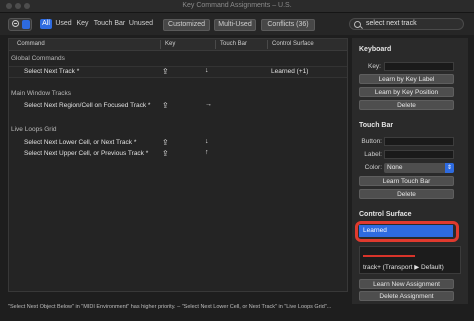  What do you see at coordinates (186, 25) in the screenshot?
I see `filter-customized: Customized` at bounding box center [186, 25].